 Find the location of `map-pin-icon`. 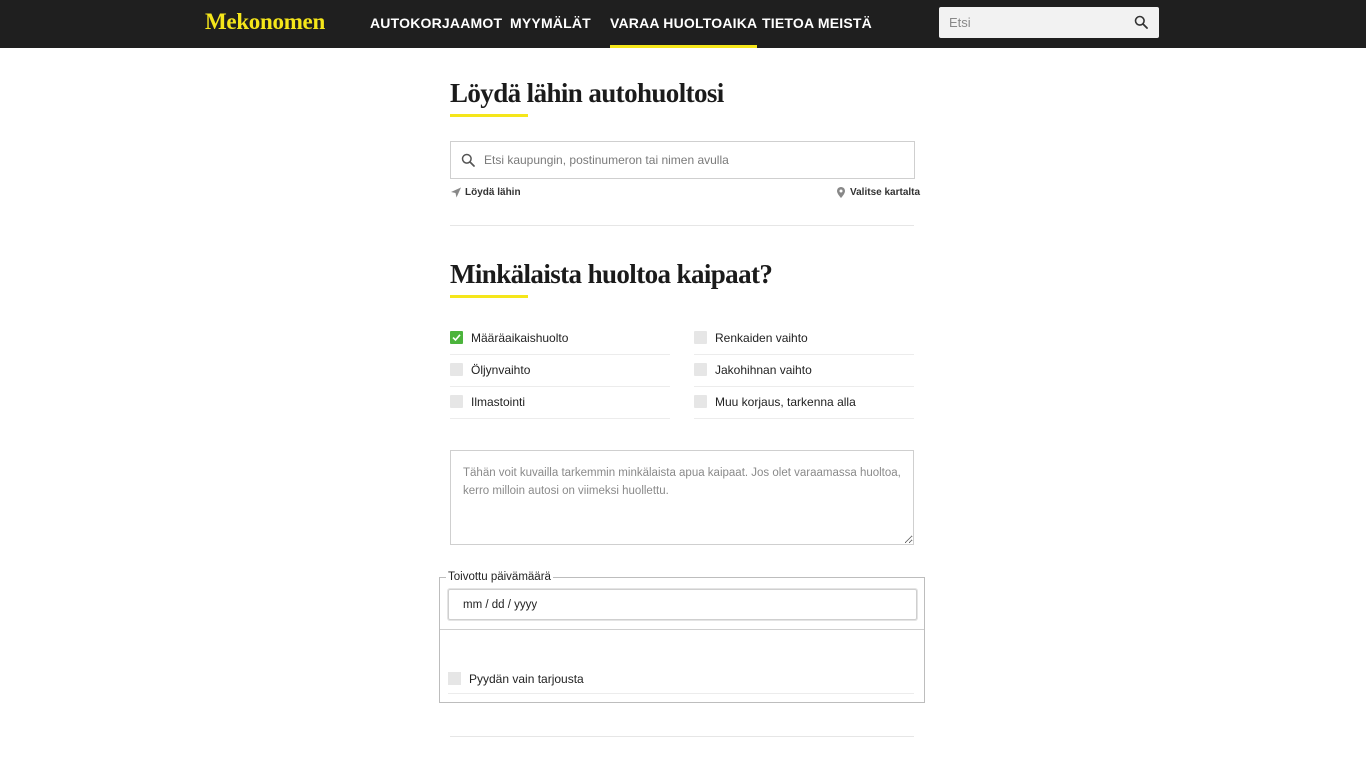

map-pin-icon is located at coordinates (841, 192).